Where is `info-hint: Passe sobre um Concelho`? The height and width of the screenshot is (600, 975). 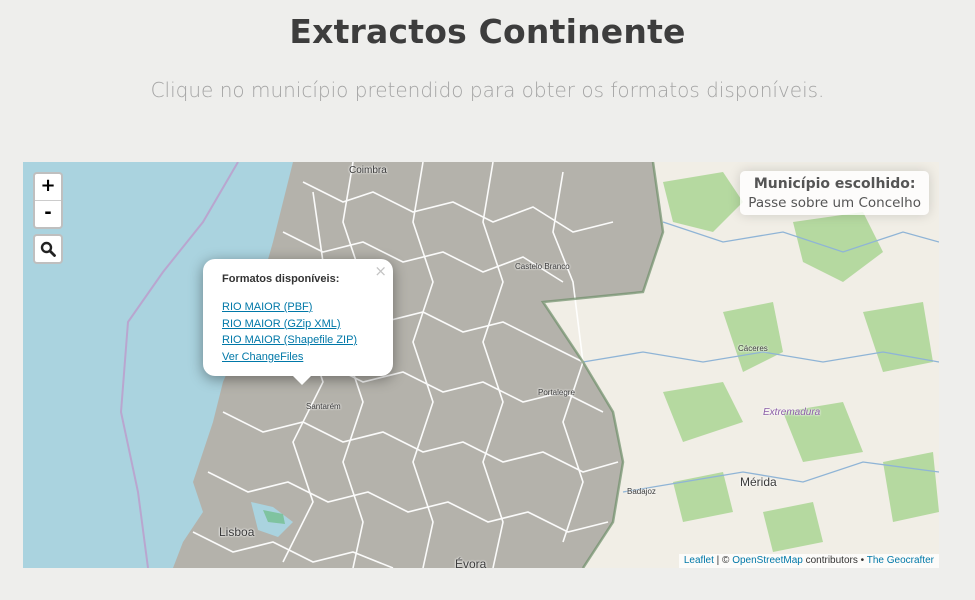 info-hint: Passe sobre um Concelho is located at coordinates (834, 203).